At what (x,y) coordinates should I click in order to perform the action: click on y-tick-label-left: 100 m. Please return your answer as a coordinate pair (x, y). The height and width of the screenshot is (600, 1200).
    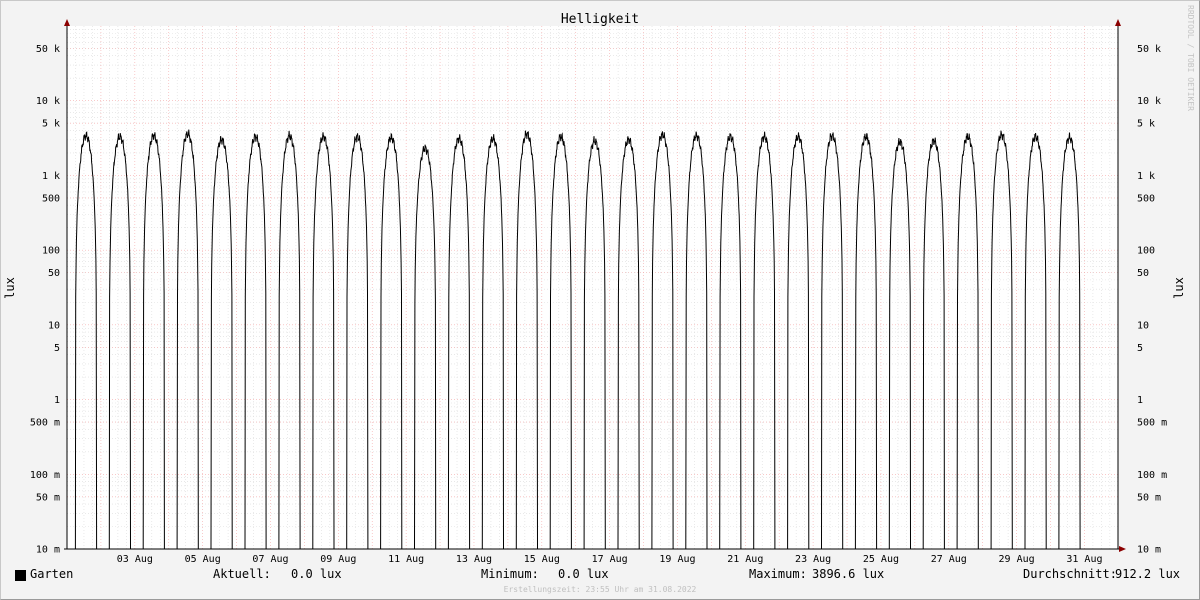
    Looking at the image, I should click on (45, 475).